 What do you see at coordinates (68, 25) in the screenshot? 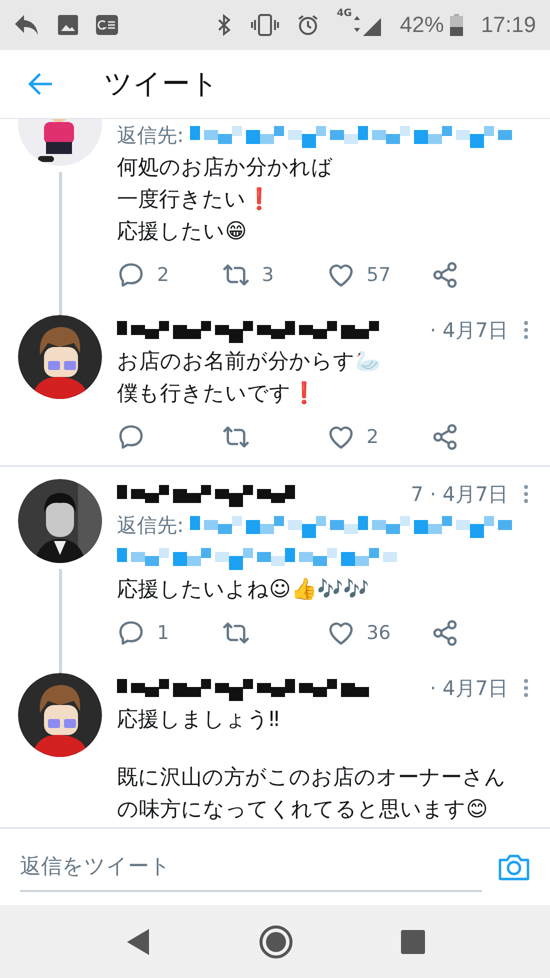
I see `image-icon` at bounding box center [68, 25].